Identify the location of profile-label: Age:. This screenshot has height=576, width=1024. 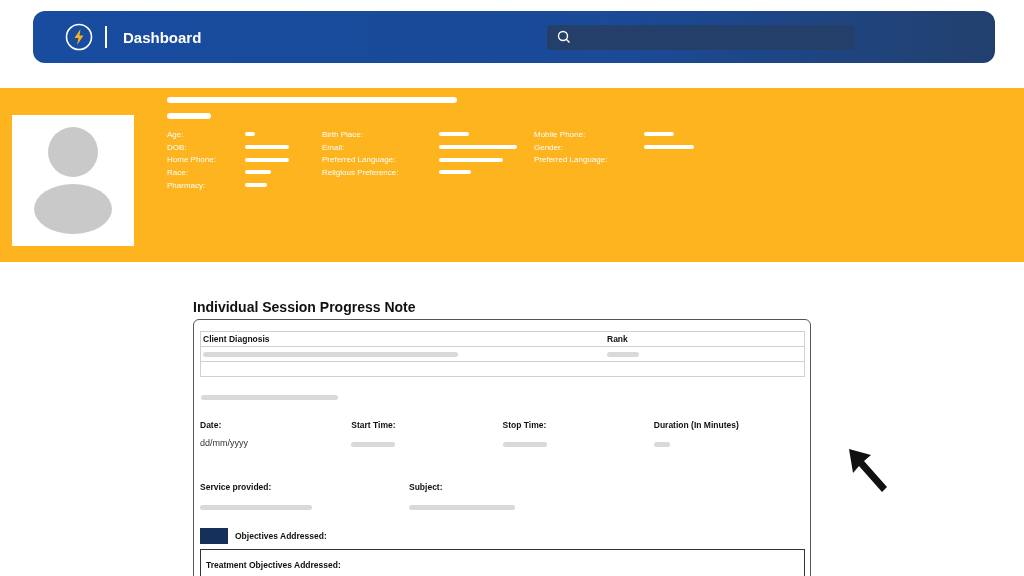
(176, 134).